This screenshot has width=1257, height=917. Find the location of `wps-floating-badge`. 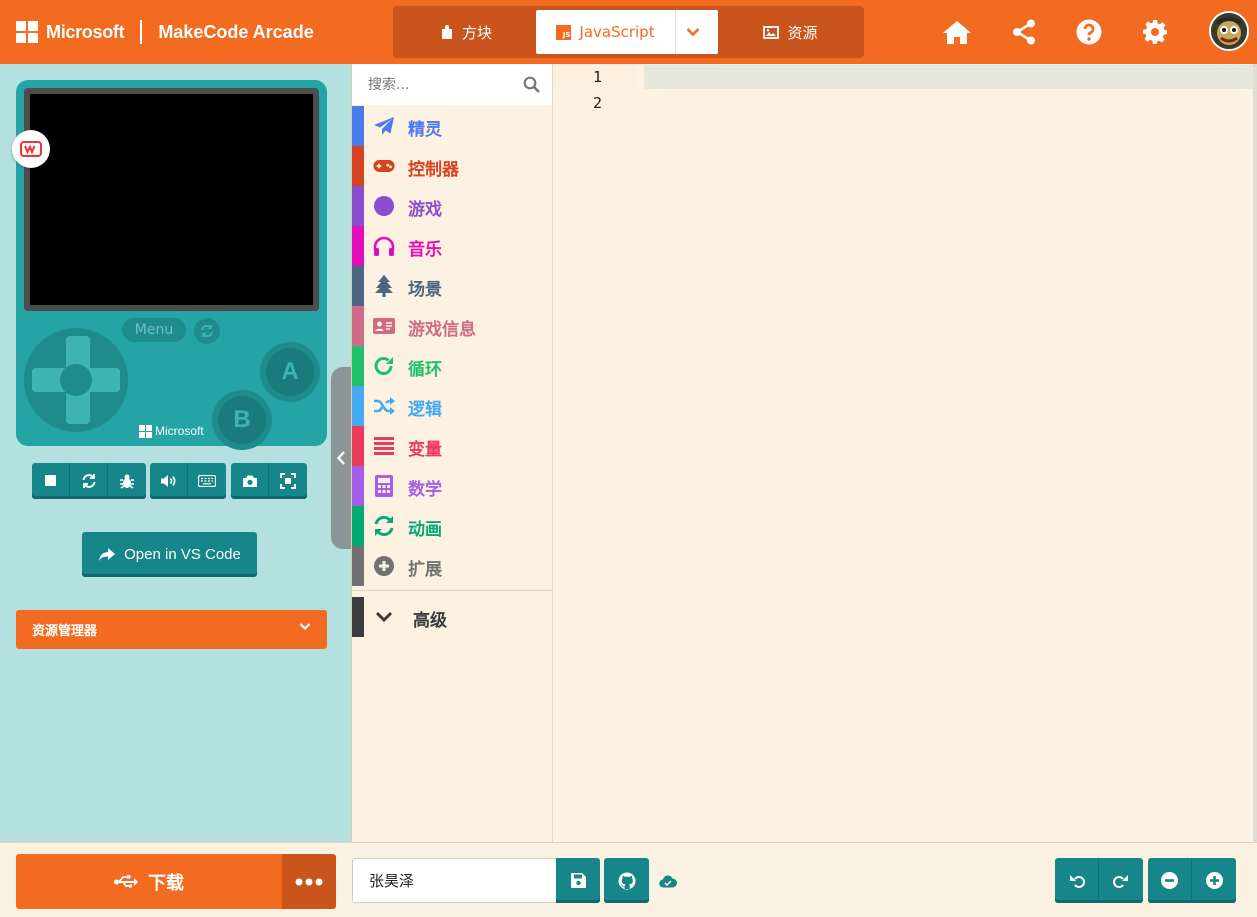

wps-floating-badge is located at coordinates (31, 149).